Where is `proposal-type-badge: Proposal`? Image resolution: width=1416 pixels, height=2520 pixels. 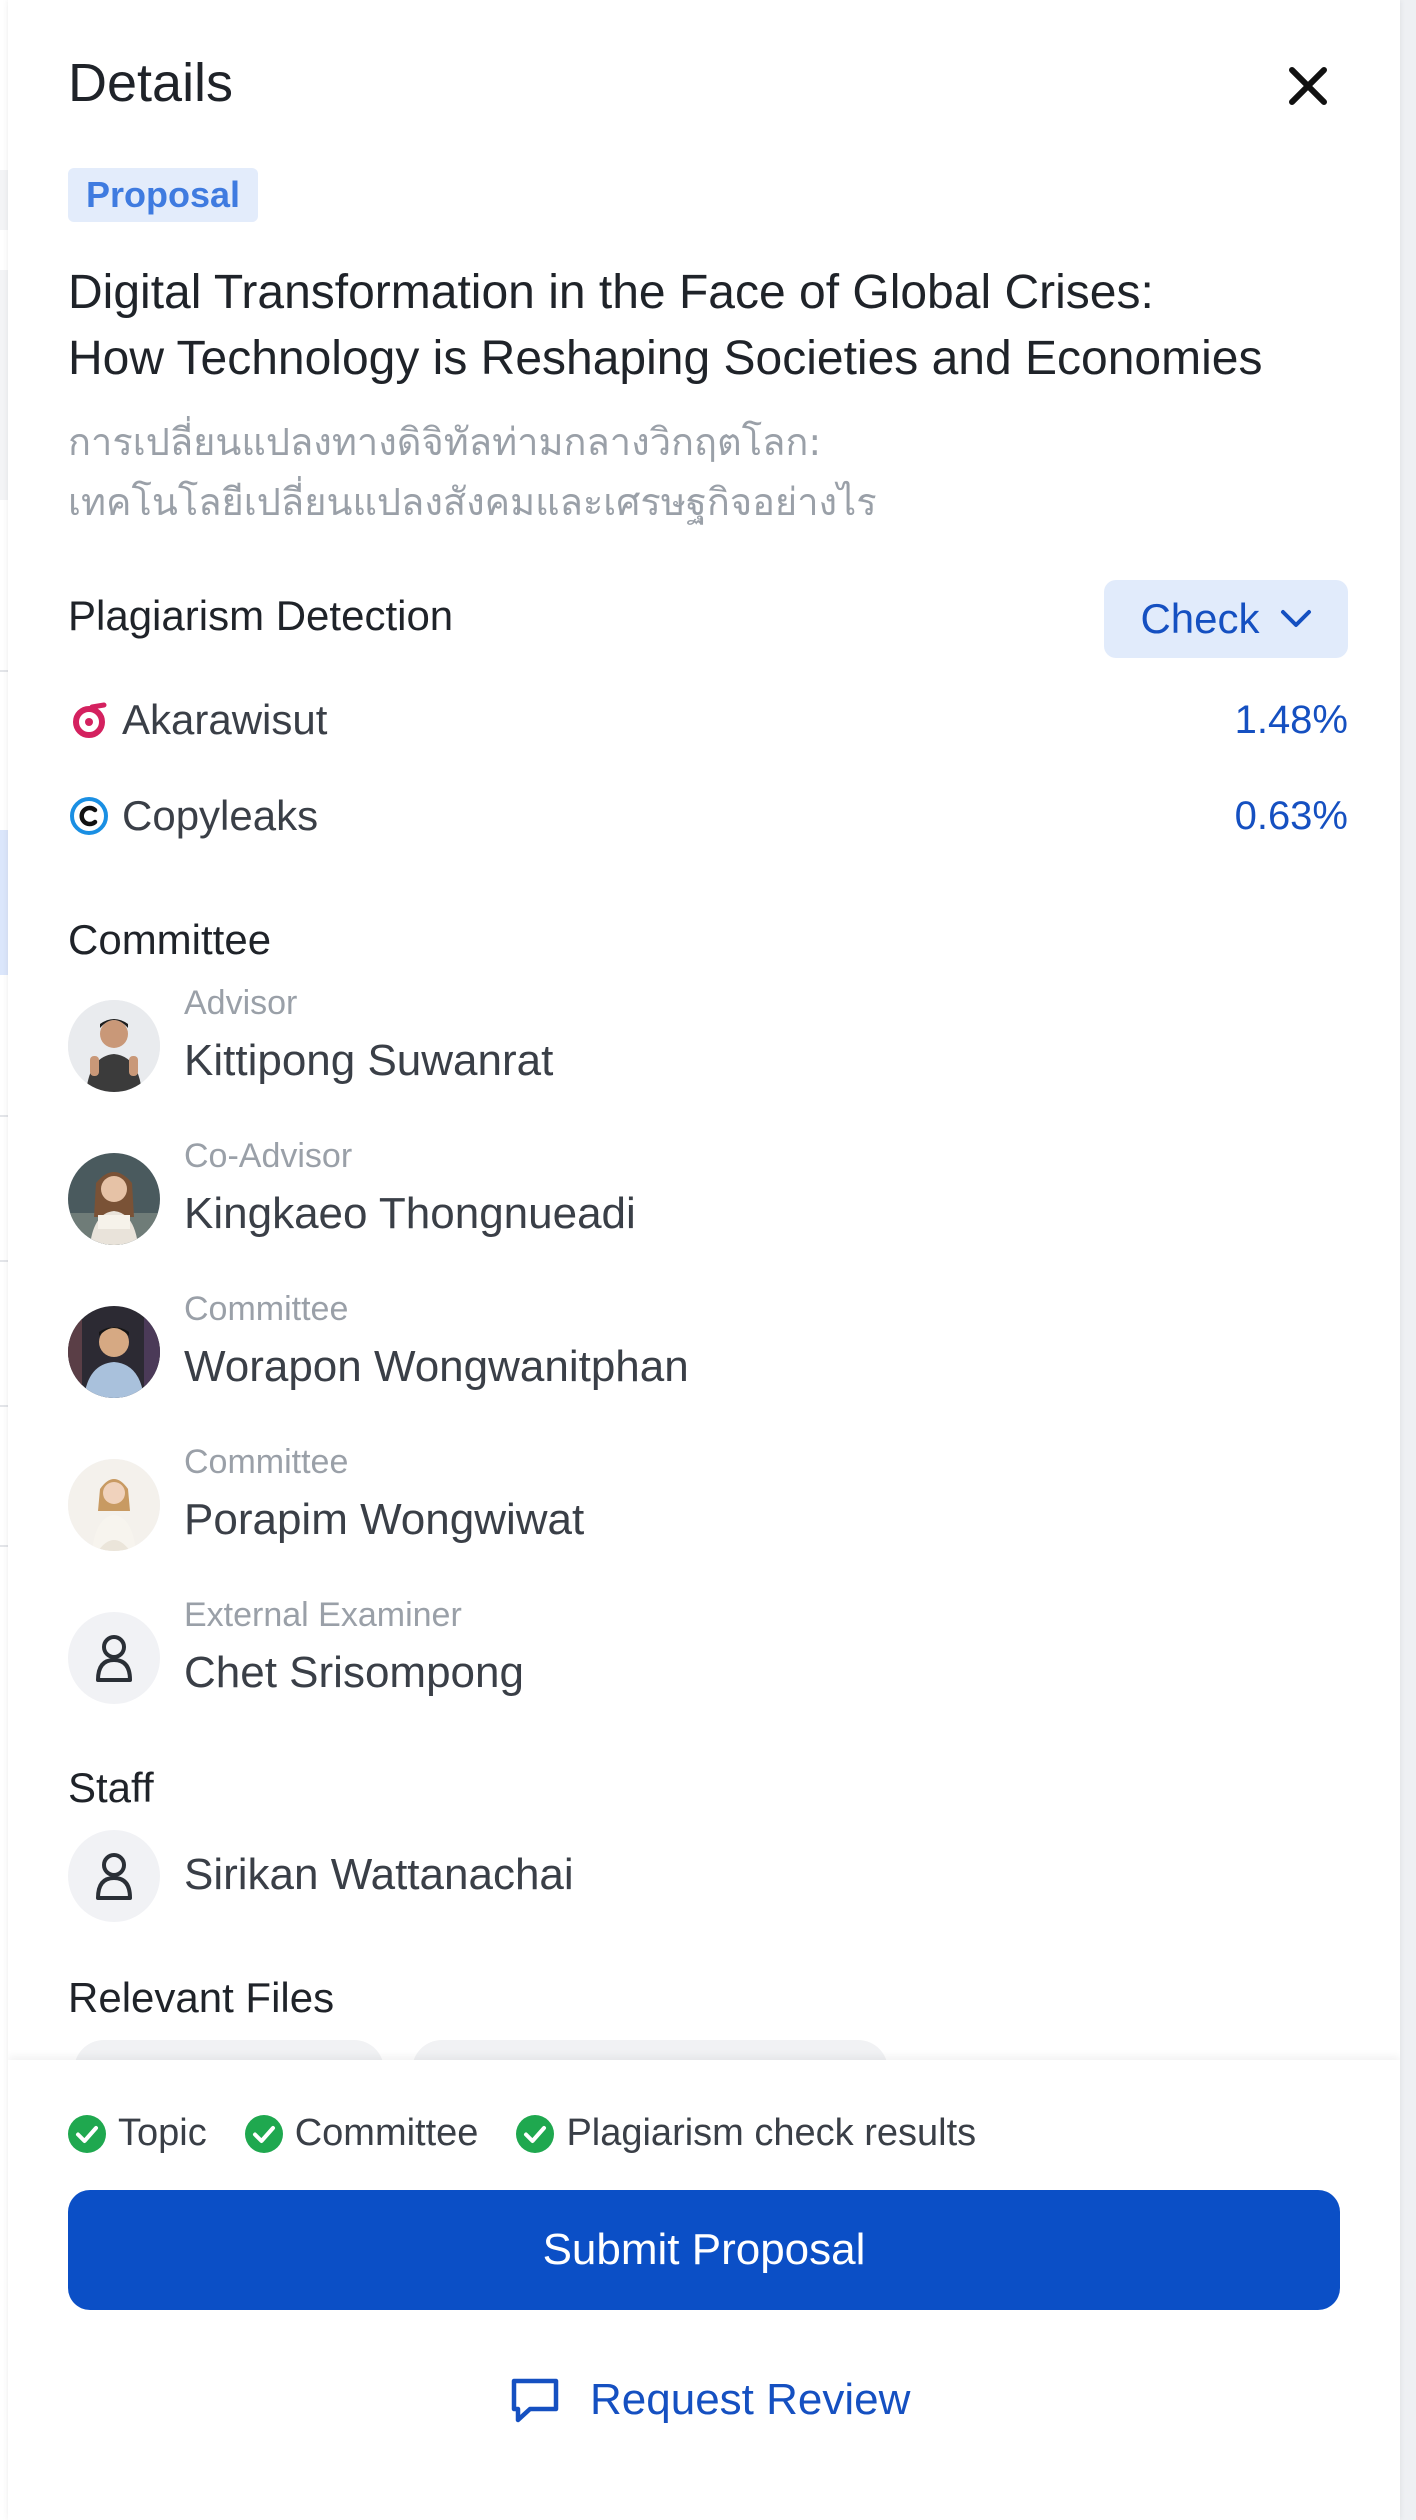 proposal-type-badge: Proposal is located at coordinates (163, 195).